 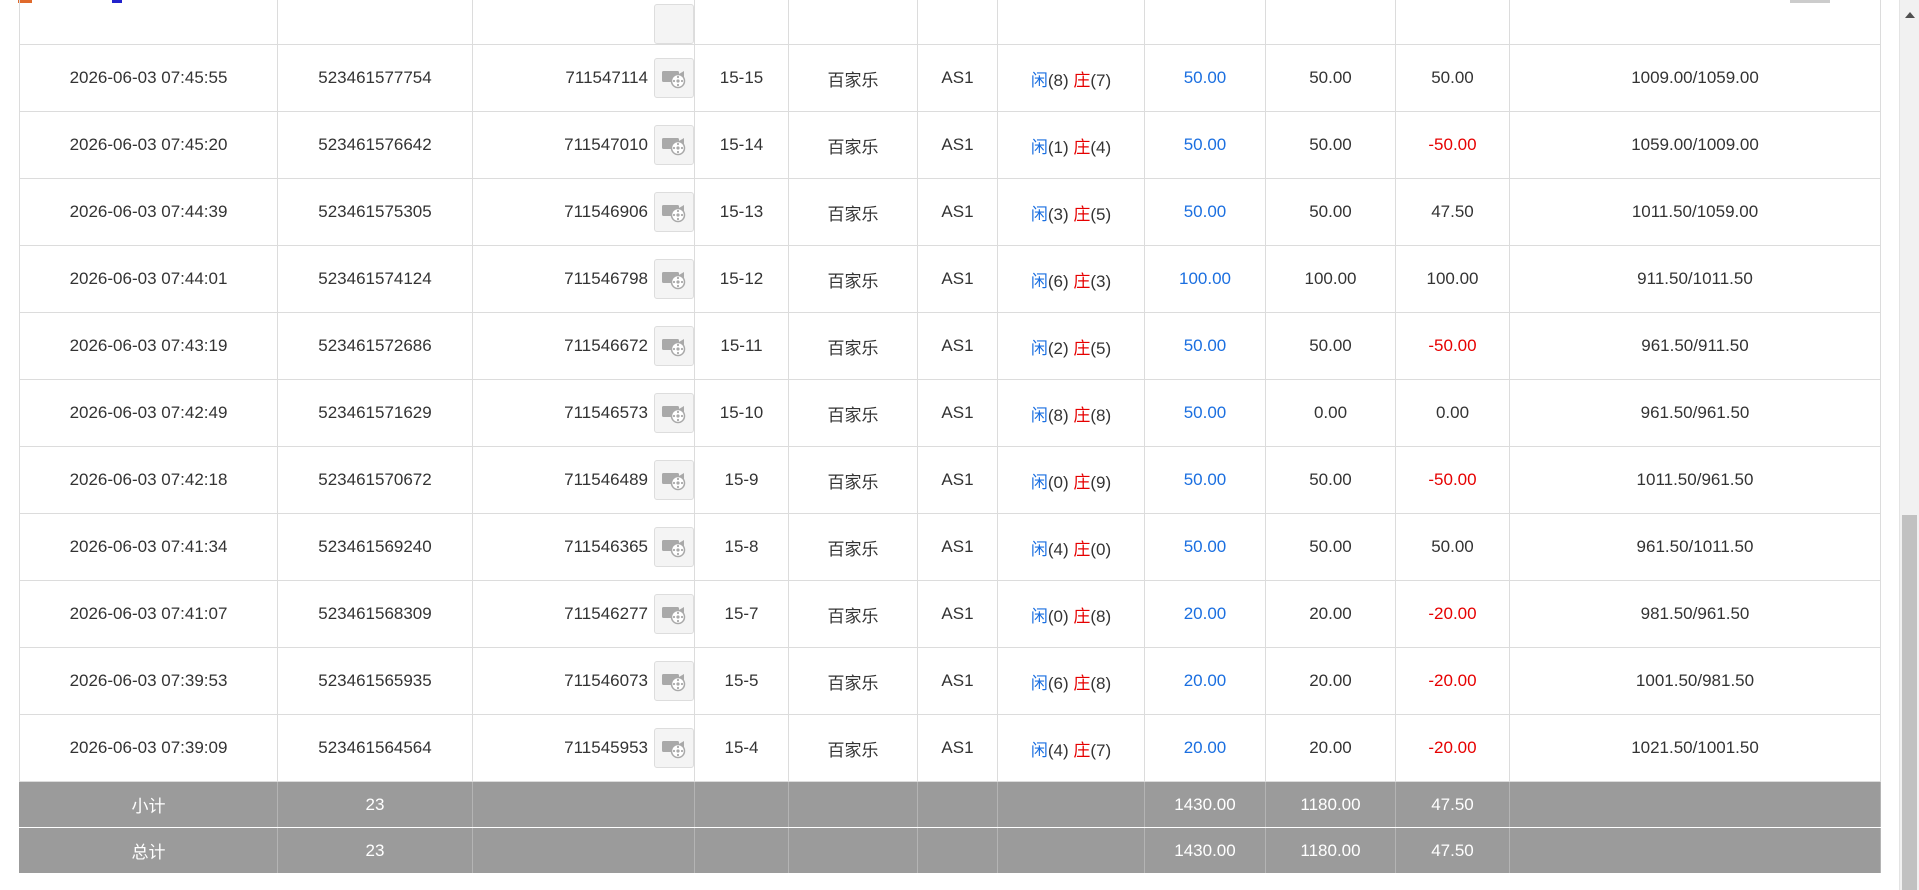 I want to click on total-winloss: 47.50, so click(x=1452, y=850).